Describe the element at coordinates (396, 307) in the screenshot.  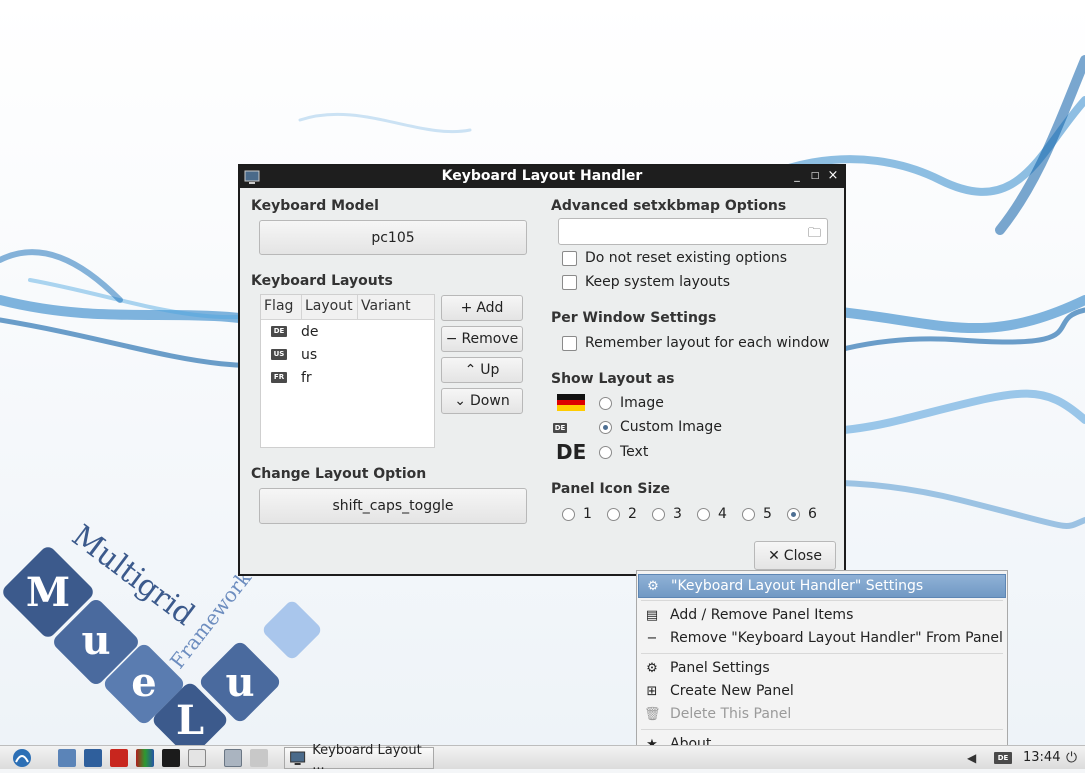
I see `column-header-variant: Variant` at that location.